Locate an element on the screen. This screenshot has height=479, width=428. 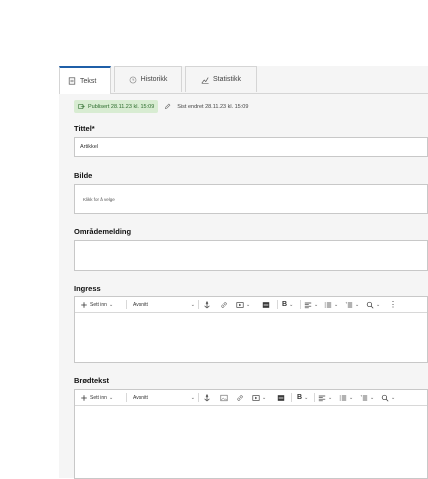
area-message-input is located at coordinates (251, 255).